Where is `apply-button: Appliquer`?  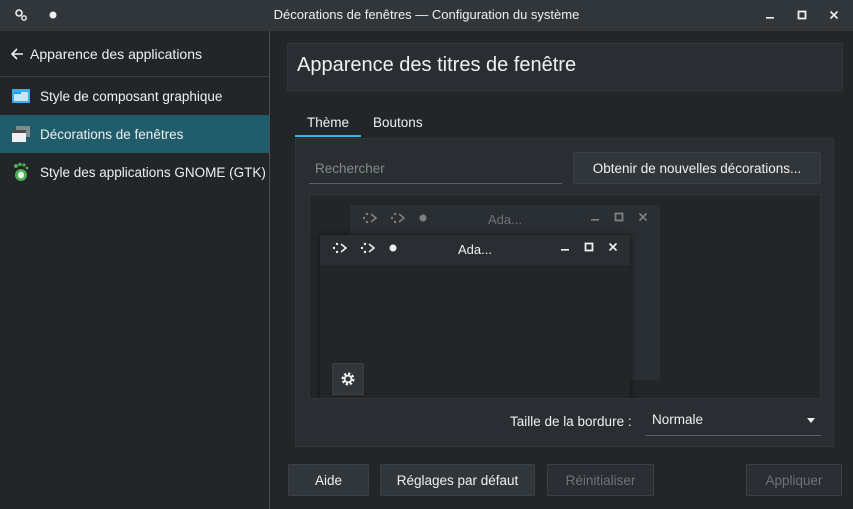 apply-button: Appliquer is located at coordinates (794, 480).